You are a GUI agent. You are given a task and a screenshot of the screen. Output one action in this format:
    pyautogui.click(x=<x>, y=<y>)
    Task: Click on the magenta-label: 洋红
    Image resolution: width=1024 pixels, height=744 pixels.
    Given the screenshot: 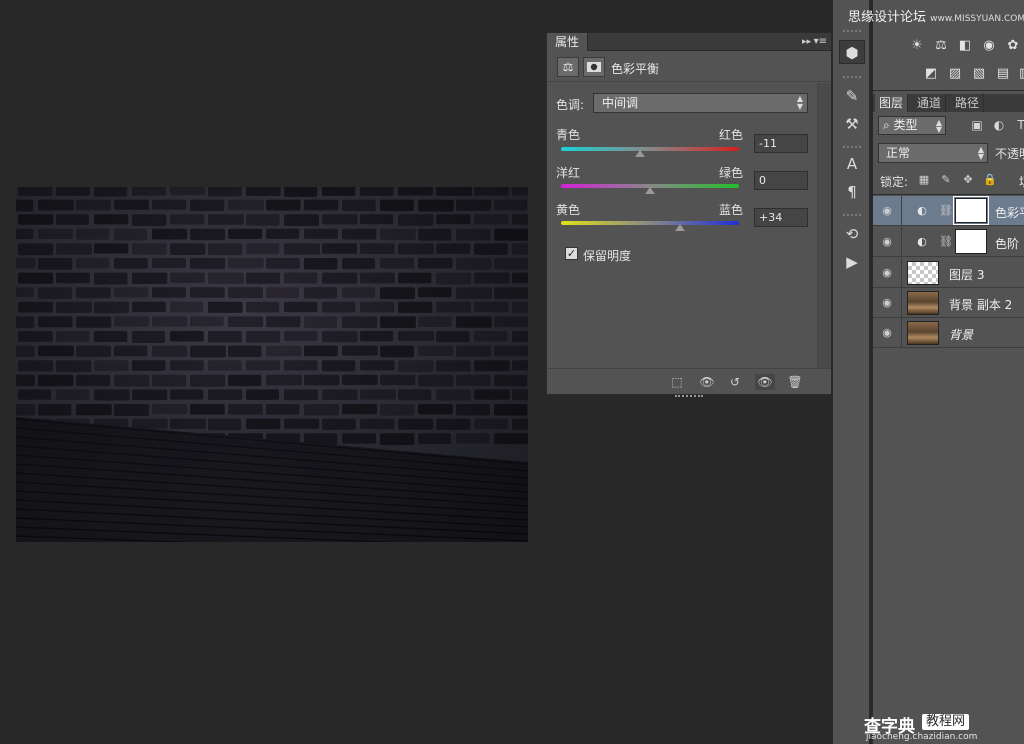 What is the action you would take?
    pyautogui.click(x=568, y=173)
    